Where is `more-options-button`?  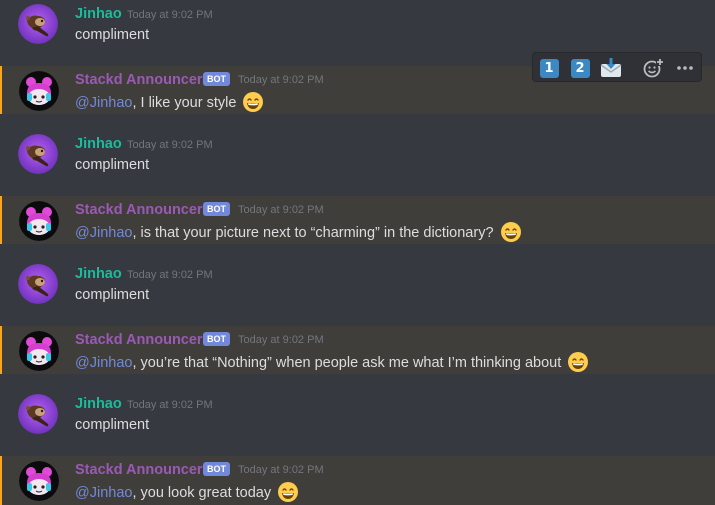
more-options-button is located at coordinates (685, 68).